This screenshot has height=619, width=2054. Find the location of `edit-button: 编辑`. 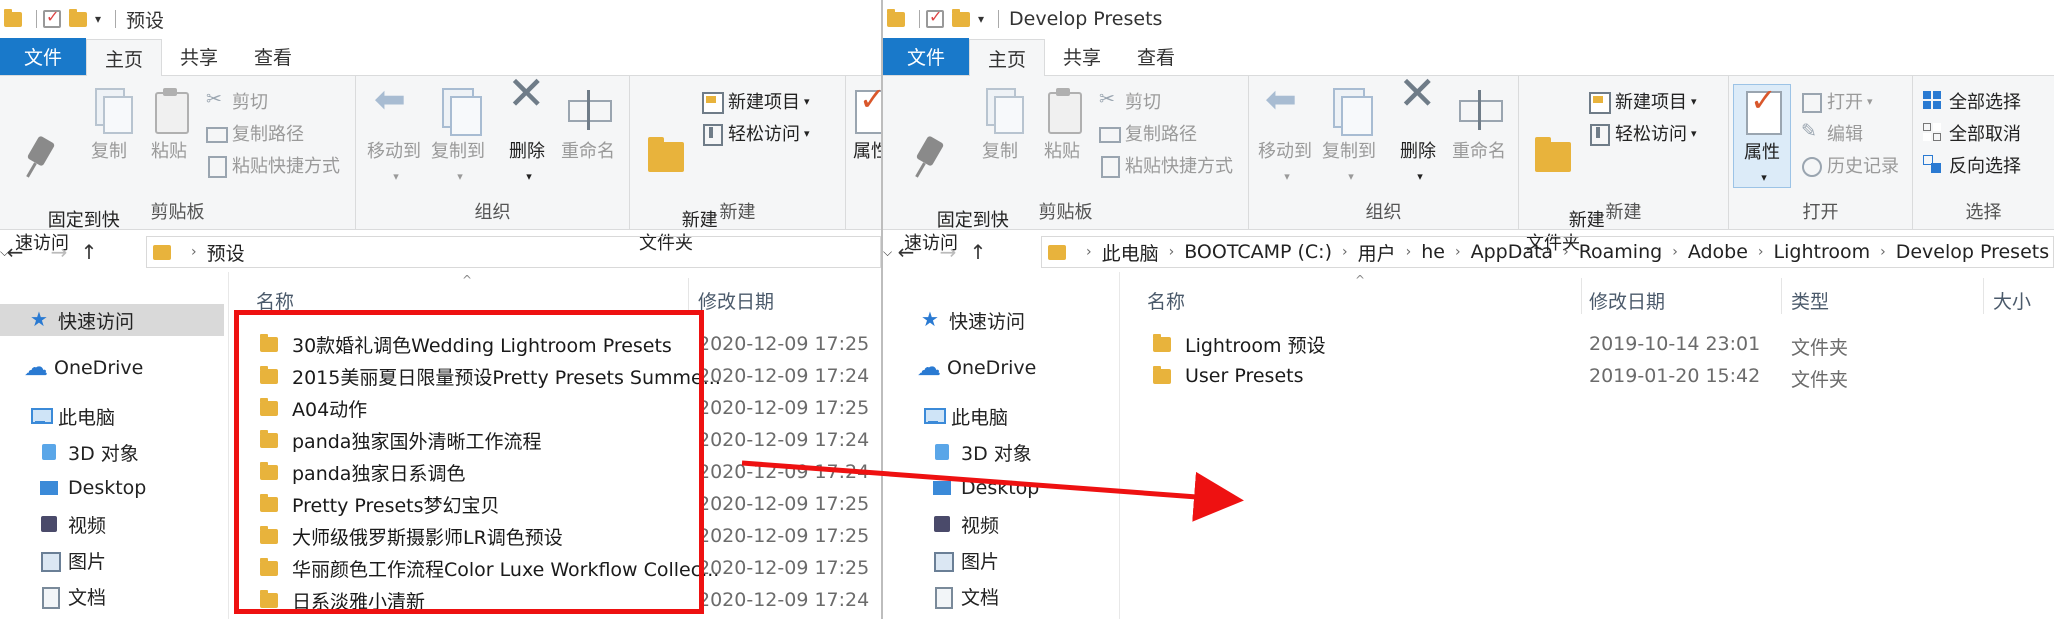

edit-button: 编辑 is located at coordinates (1832, 133).